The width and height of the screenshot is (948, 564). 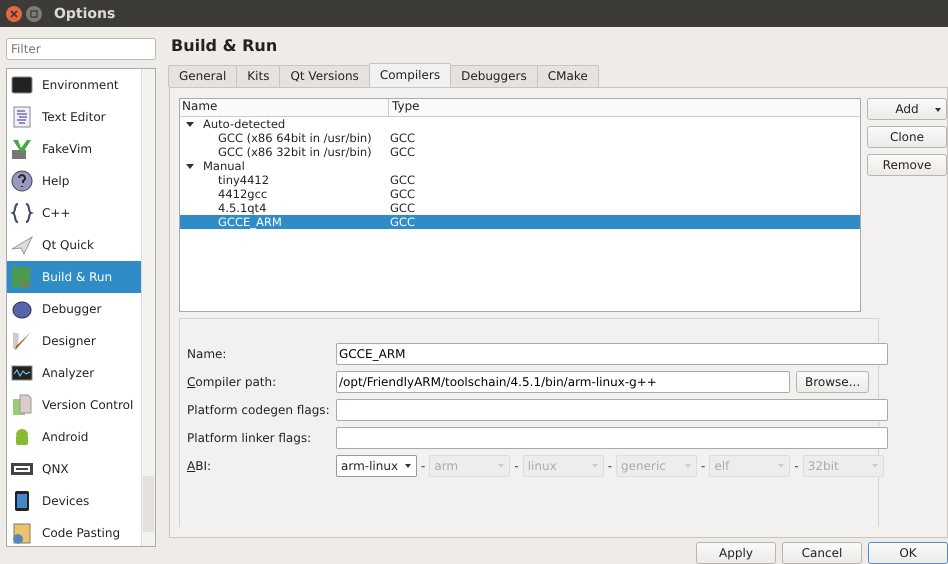 What do you see at coordinates (232, 381) in the screenshot?
I see `field-label: Compiler path:` at bounding box center [232, 381].